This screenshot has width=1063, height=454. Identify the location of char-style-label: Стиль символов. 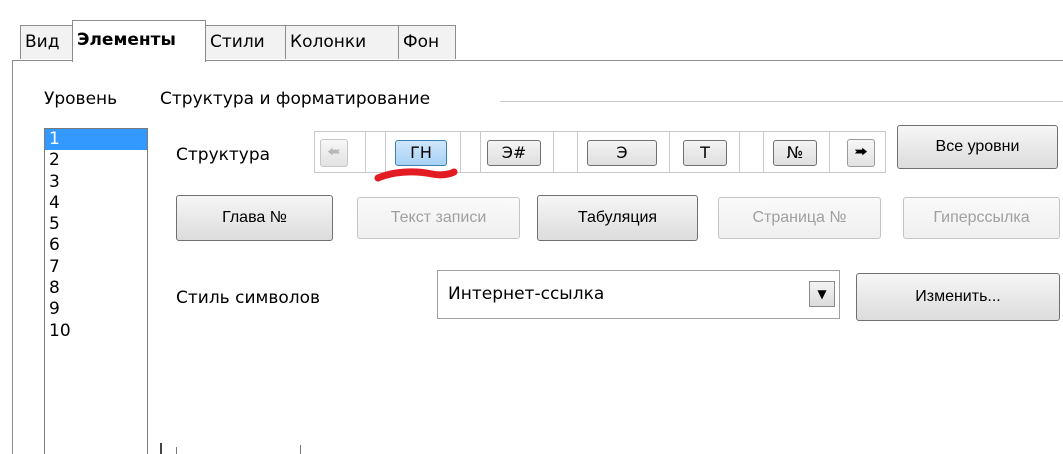
(248, 298).